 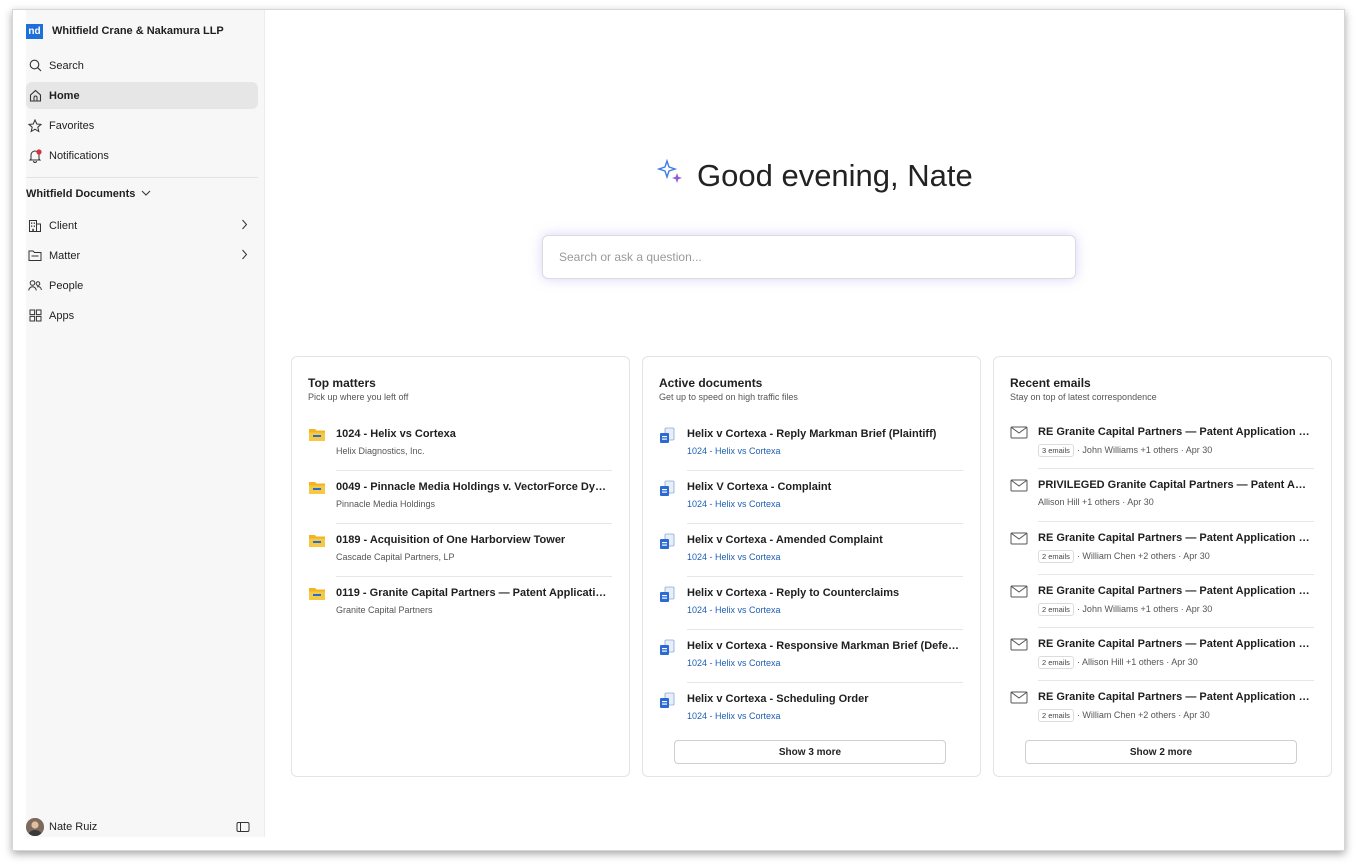 What do you see at coordinates (759, 487) in the screenshot?
I see `document-title: Helix V Cortexa - Complaint` at bounding box center [759, 487].